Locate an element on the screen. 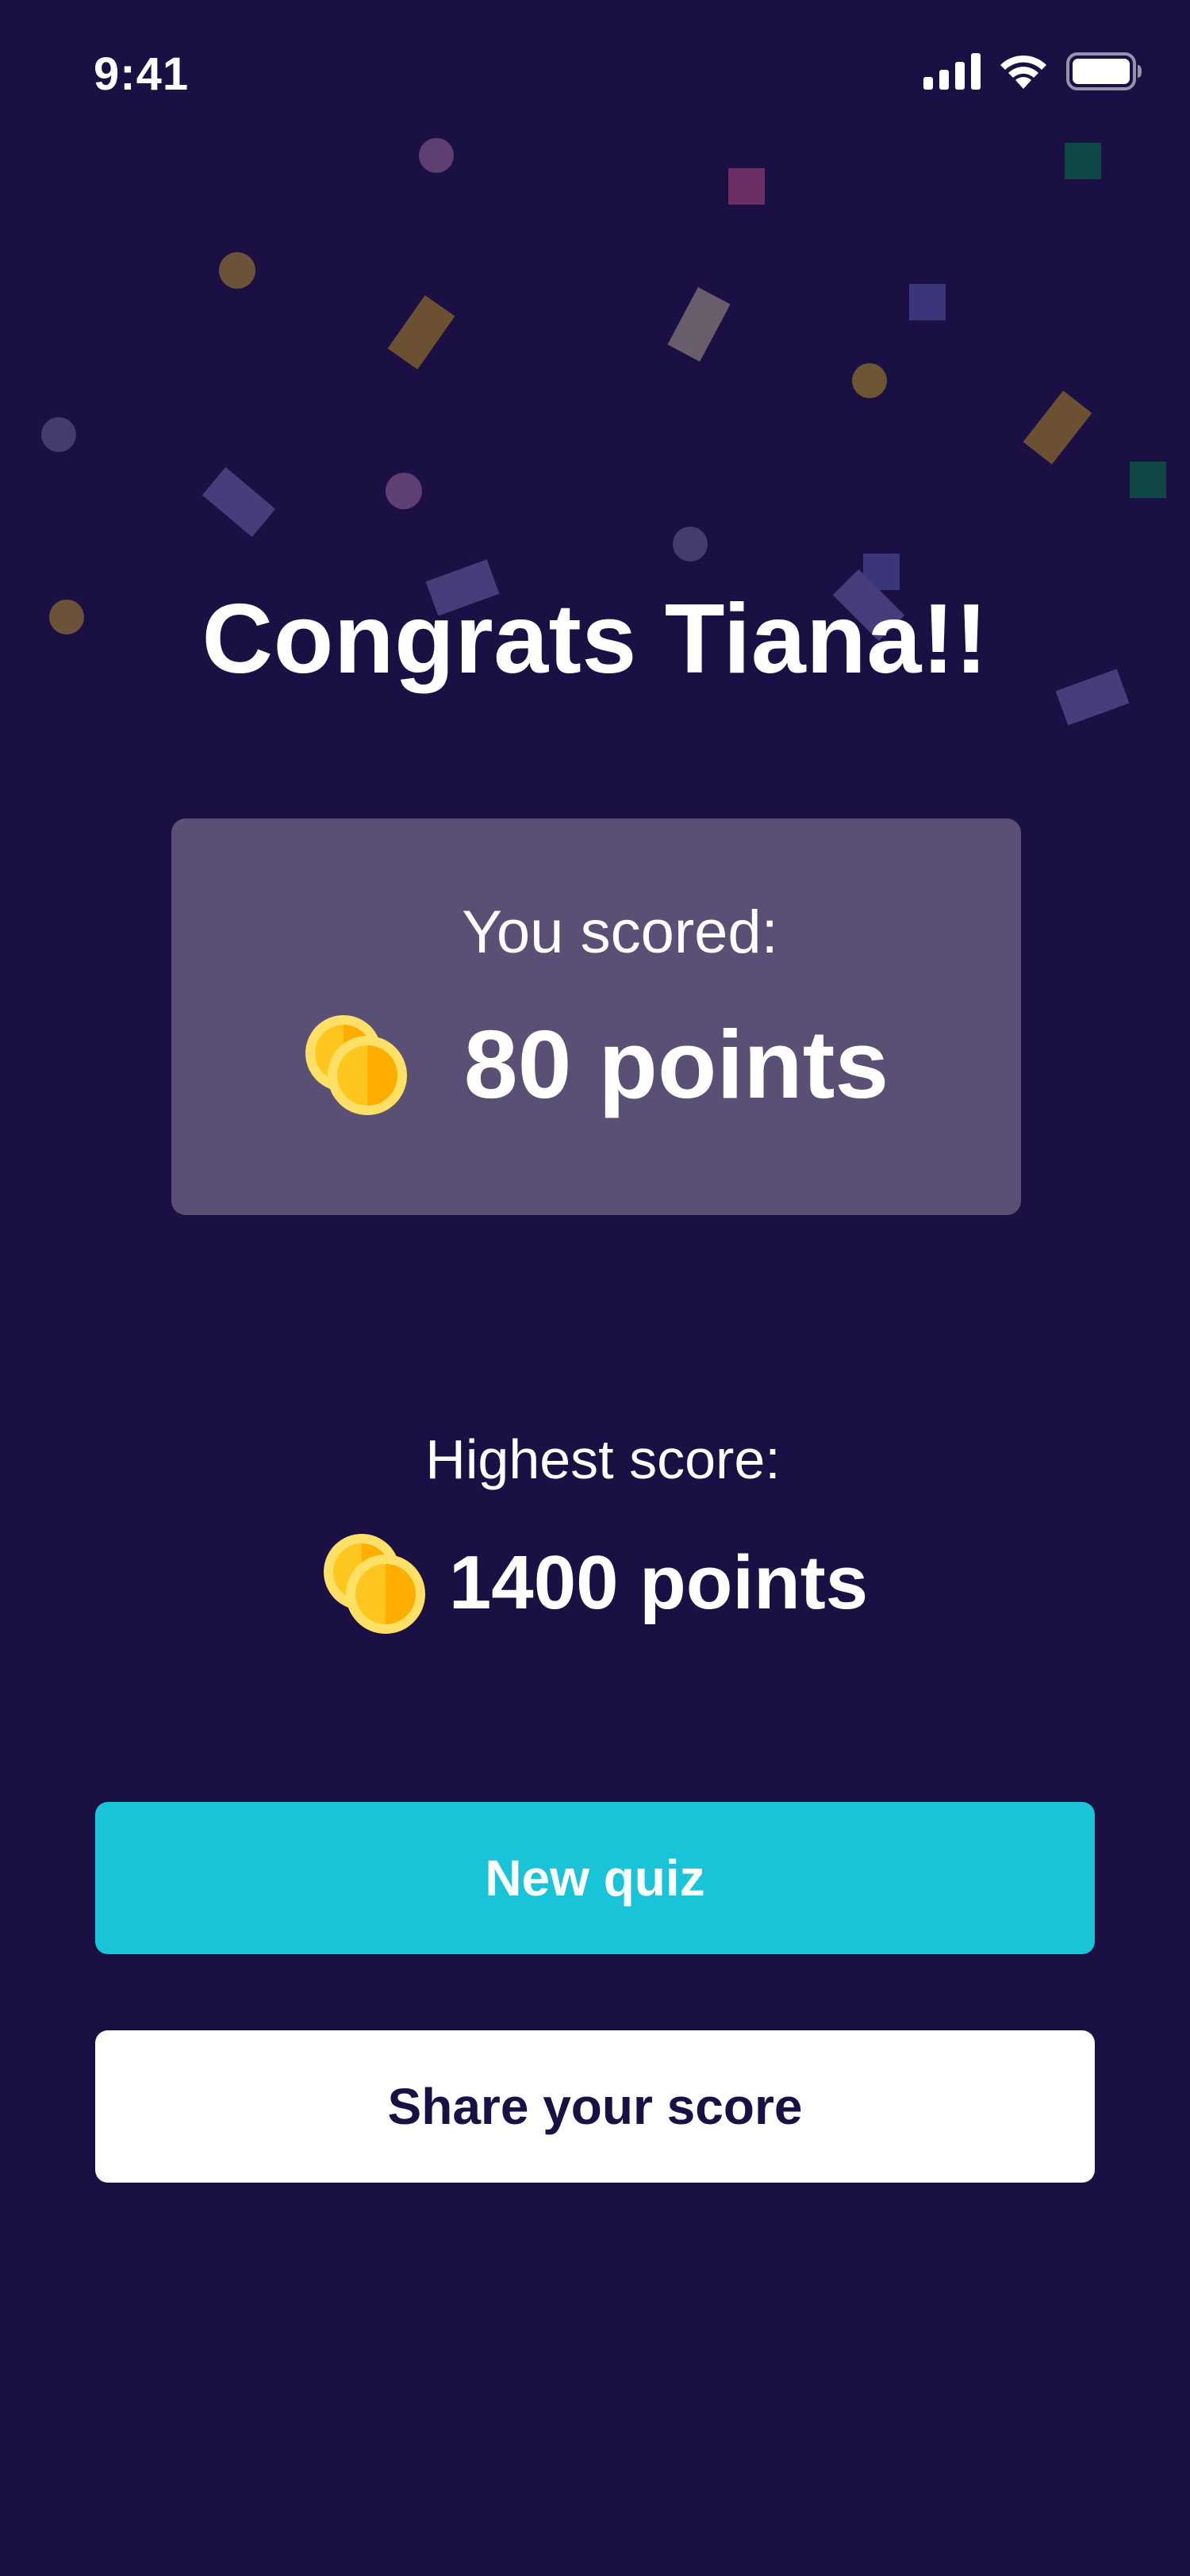 The height and width of the screenshot is (2576, 1190). share-score-button: Share your score is located at coordinates (595, 2107).